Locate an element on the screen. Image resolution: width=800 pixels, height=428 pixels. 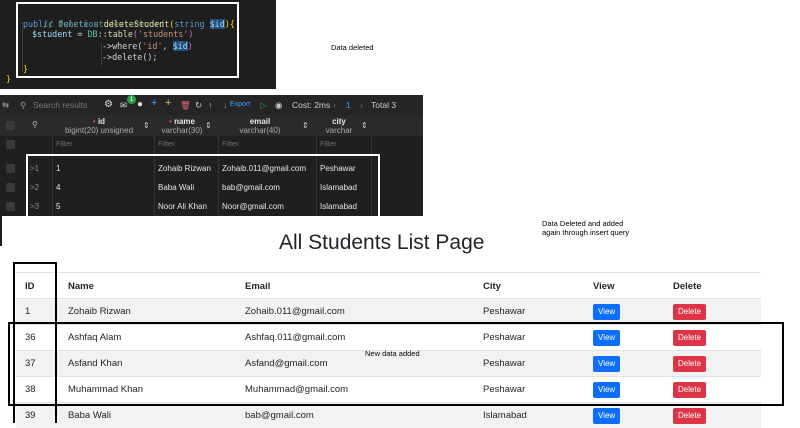
add-row-icon: + is located at coordinates (154, 103).